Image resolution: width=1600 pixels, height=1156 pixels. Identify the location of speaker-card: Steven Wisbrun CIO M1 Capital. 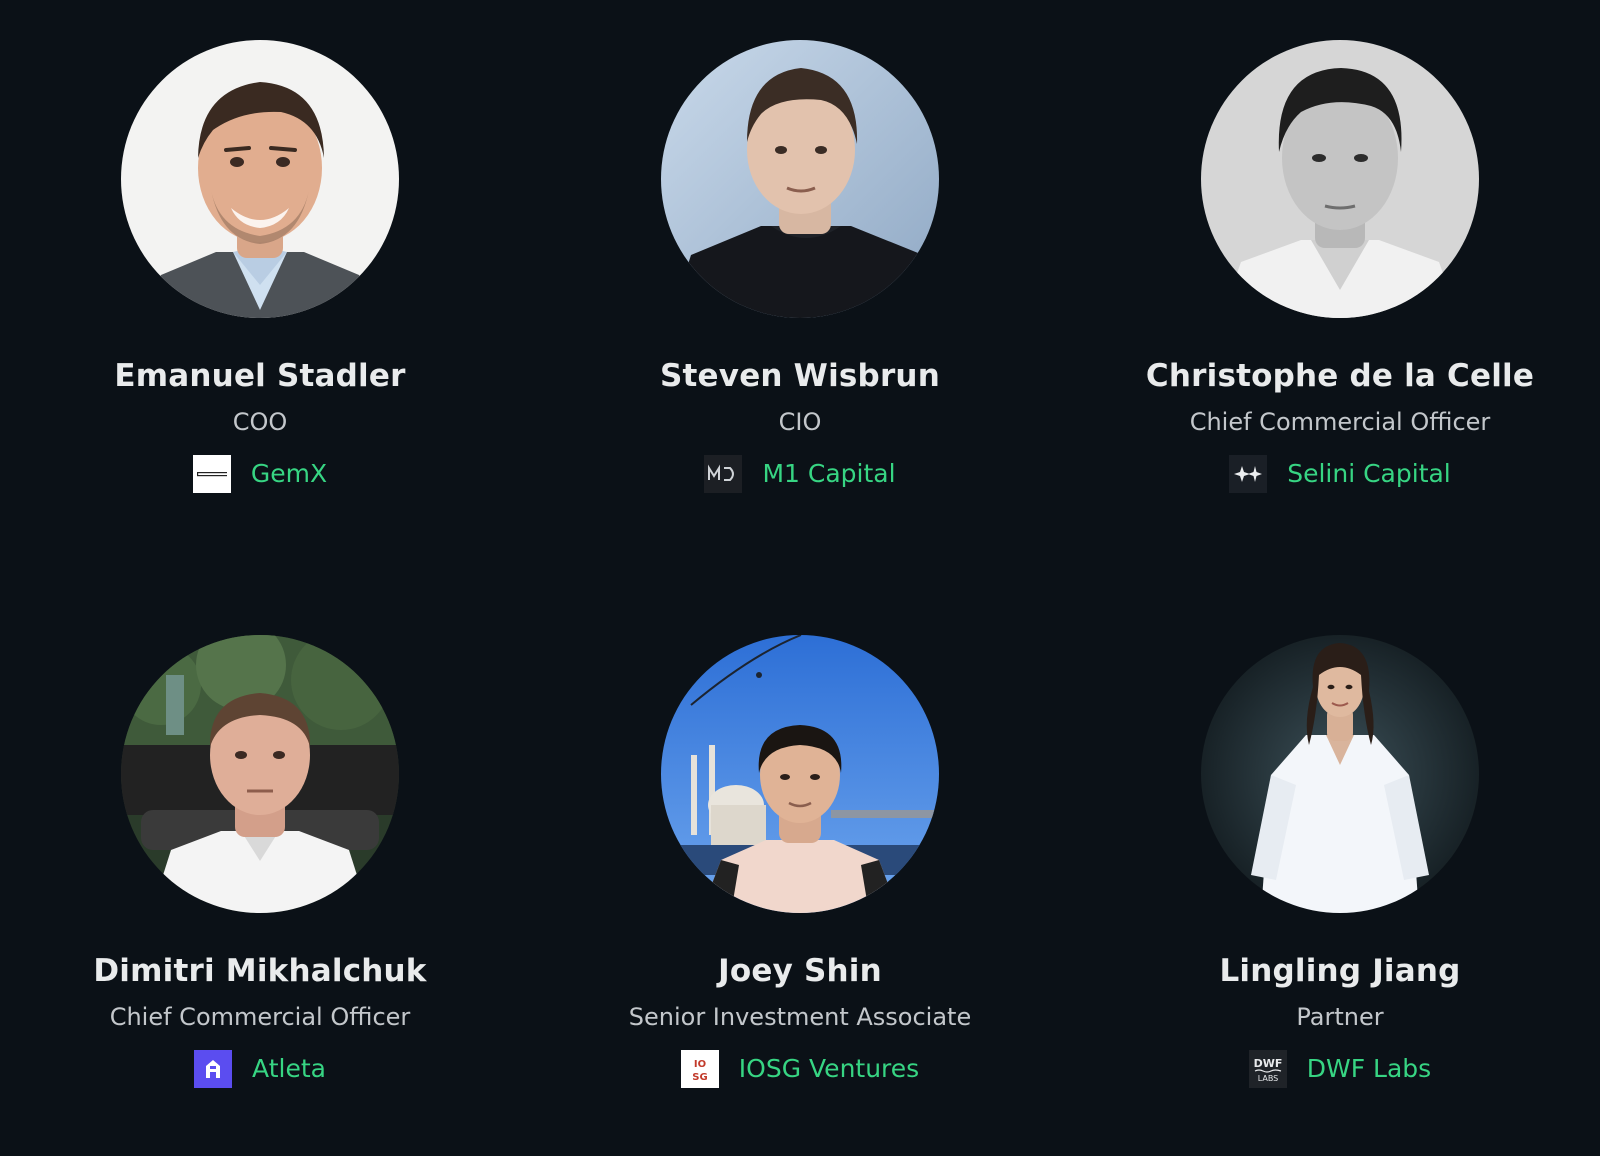
(800, 260).